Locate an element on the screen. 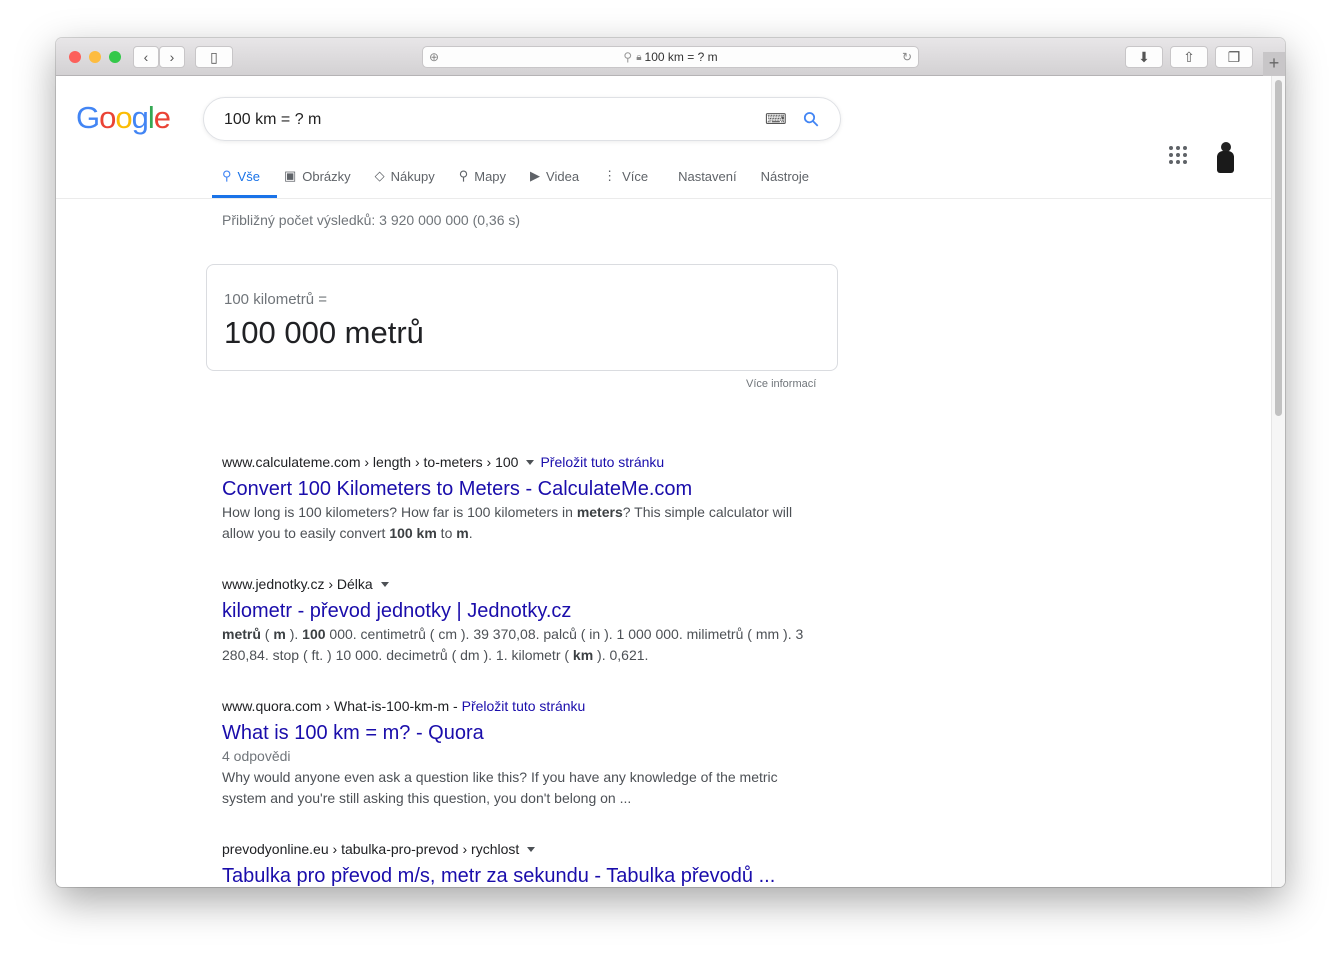 This screenshot has height=962, width=1341. tab-label: Nástroje is located at coordinates (785, 176).